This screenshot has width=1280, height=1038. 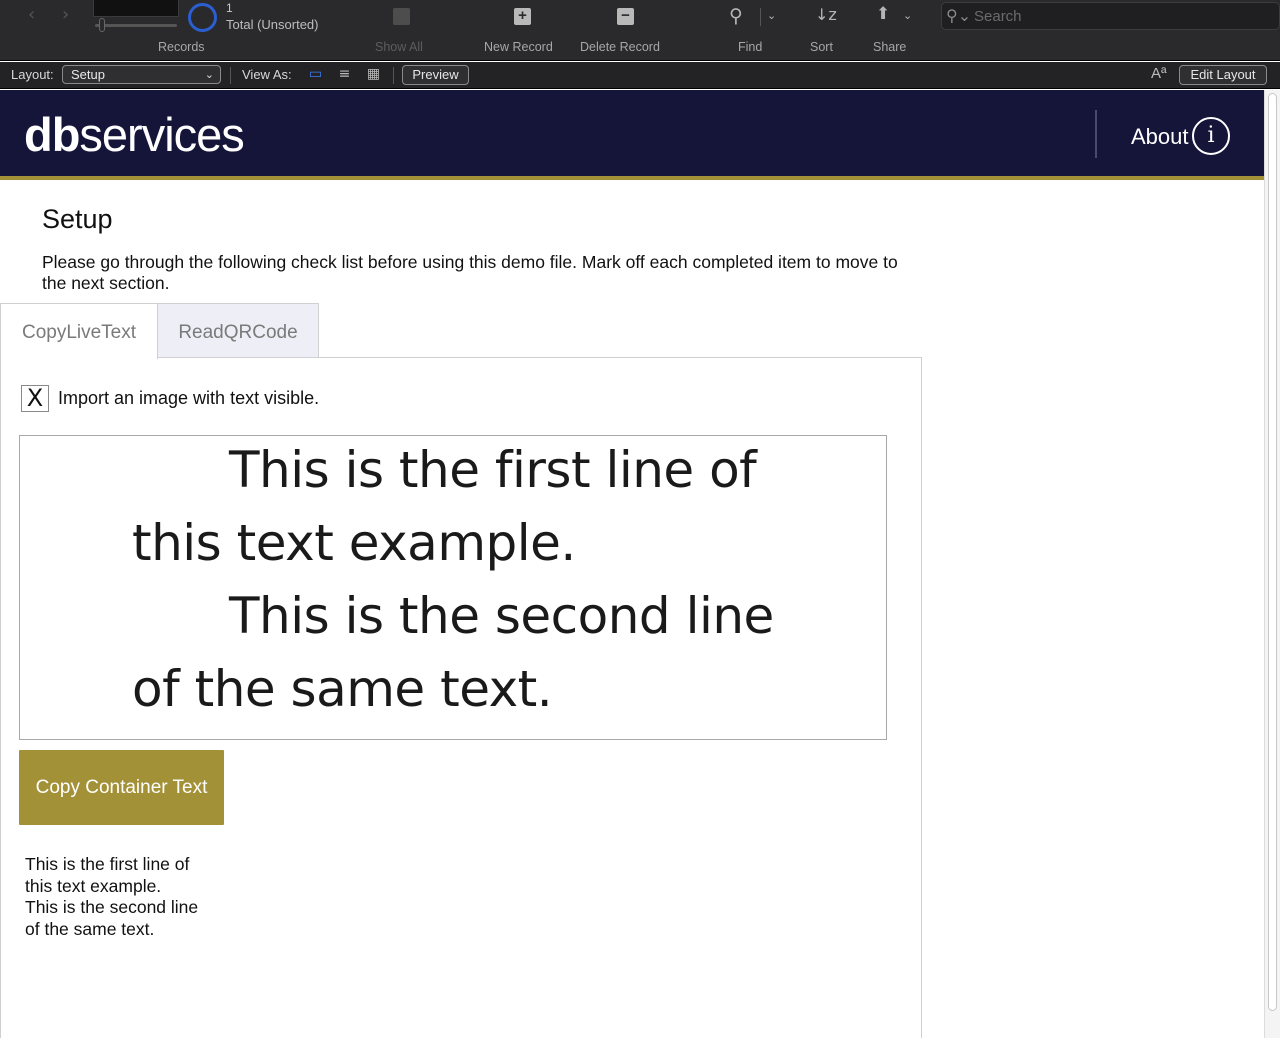 What do you see at coordinates (209, 74) in the screenshot?
I see `chevron-down-icon: ⌄` at bounding box center [209, 74].